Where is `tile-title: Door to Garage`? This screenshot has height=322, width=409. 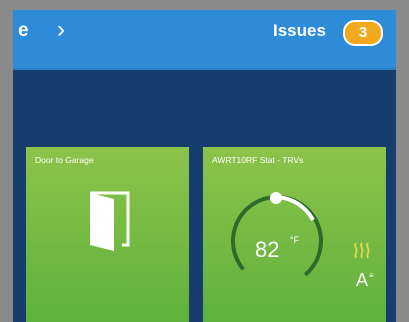 tile-title: Door to Garage is located at coordinates (64, 160).